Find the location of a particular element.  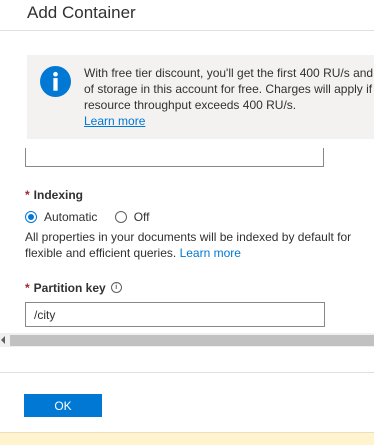

scroll-left-arrow-icon is located at coordinates (3, 340).